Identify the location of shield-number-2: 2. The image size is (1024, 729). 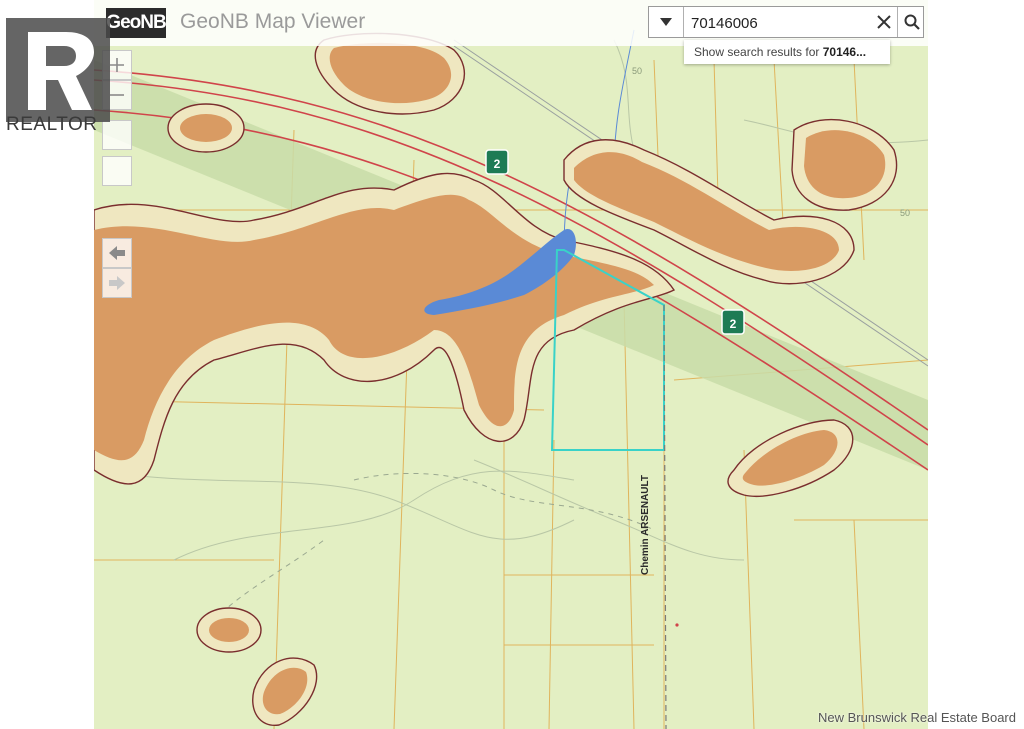
(733, 324).